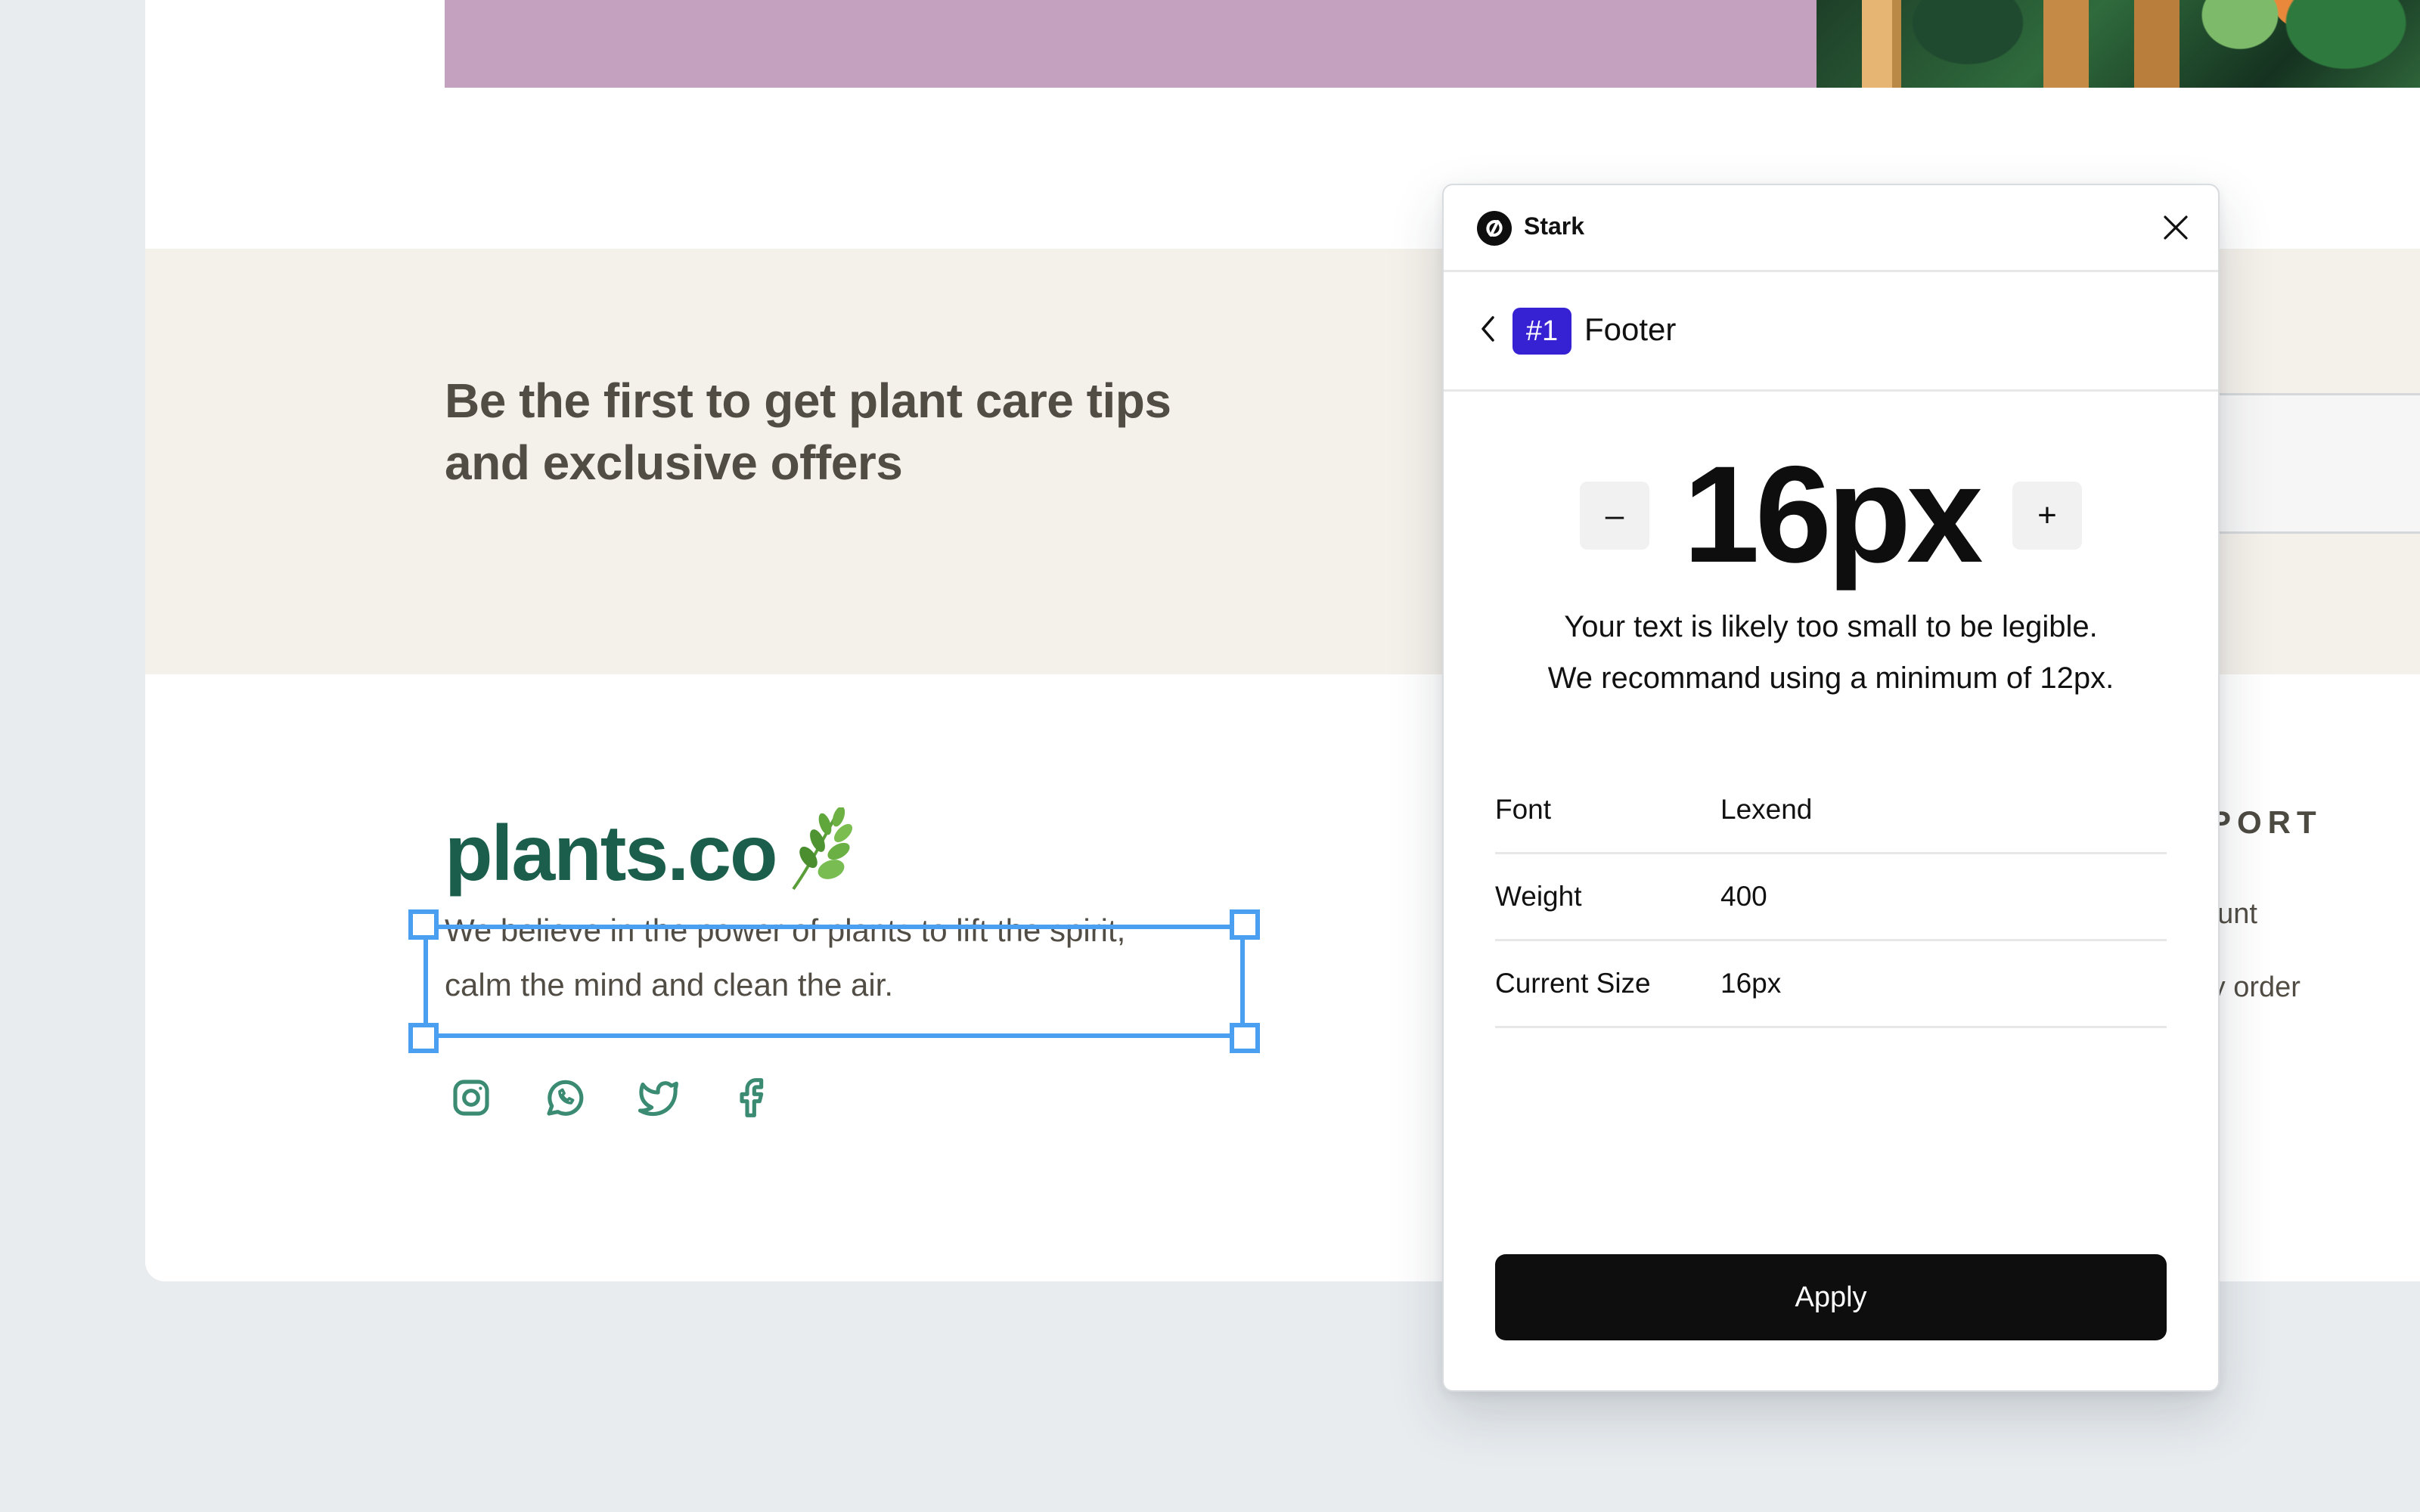  What do you see at coordinates (1538, 896) in the screenshot?
I see `property-label: Weight` at bounding box center [1538, 896].